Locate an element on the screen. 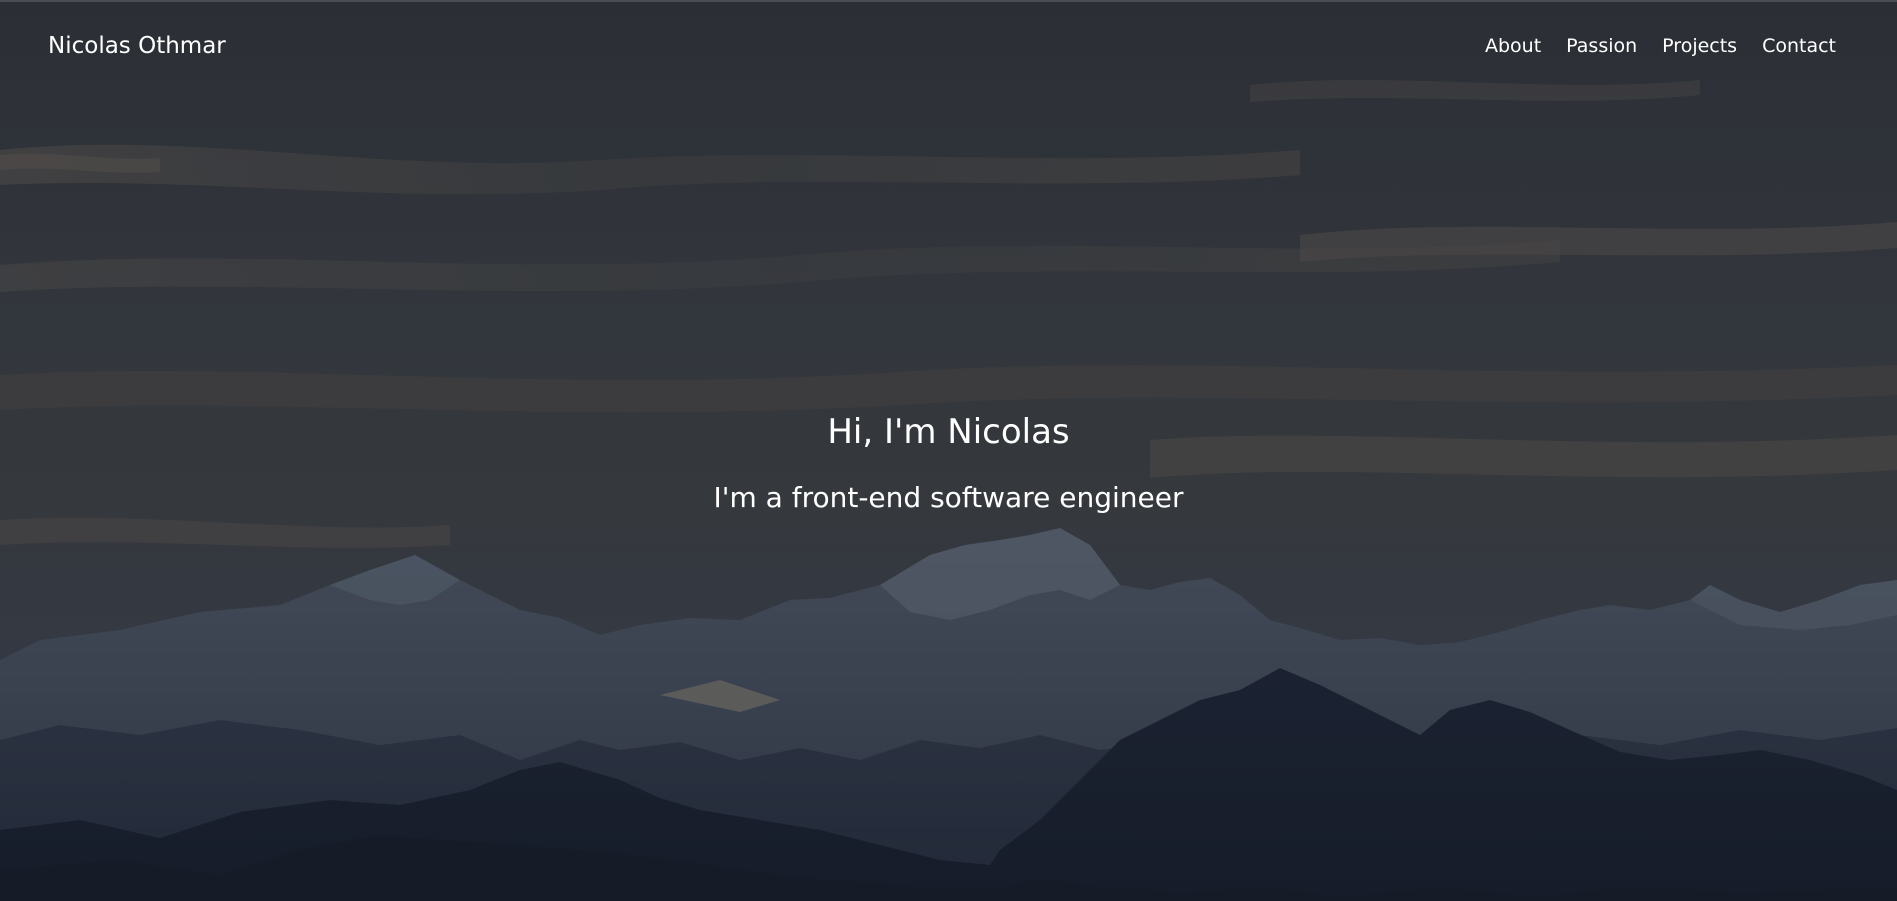  nav-link-passion: Passion is located at coordinates (1601, 46).